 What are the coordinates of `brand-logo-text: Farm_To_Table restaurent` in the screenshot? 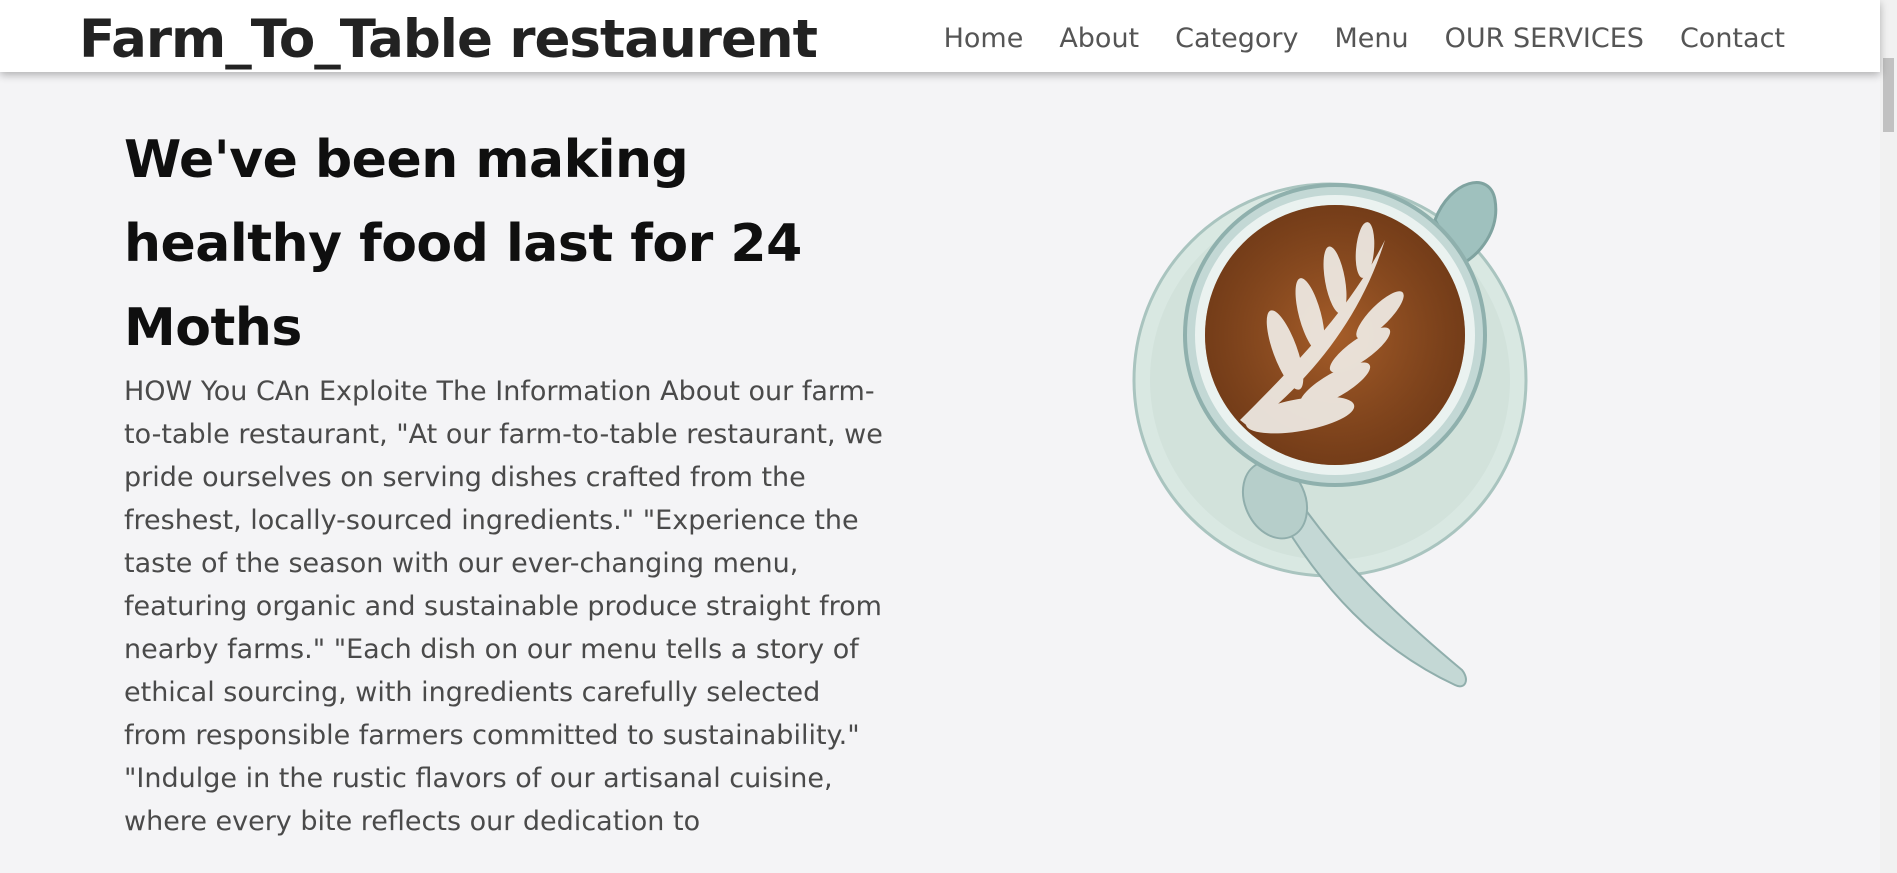 It's located at (448, 40).